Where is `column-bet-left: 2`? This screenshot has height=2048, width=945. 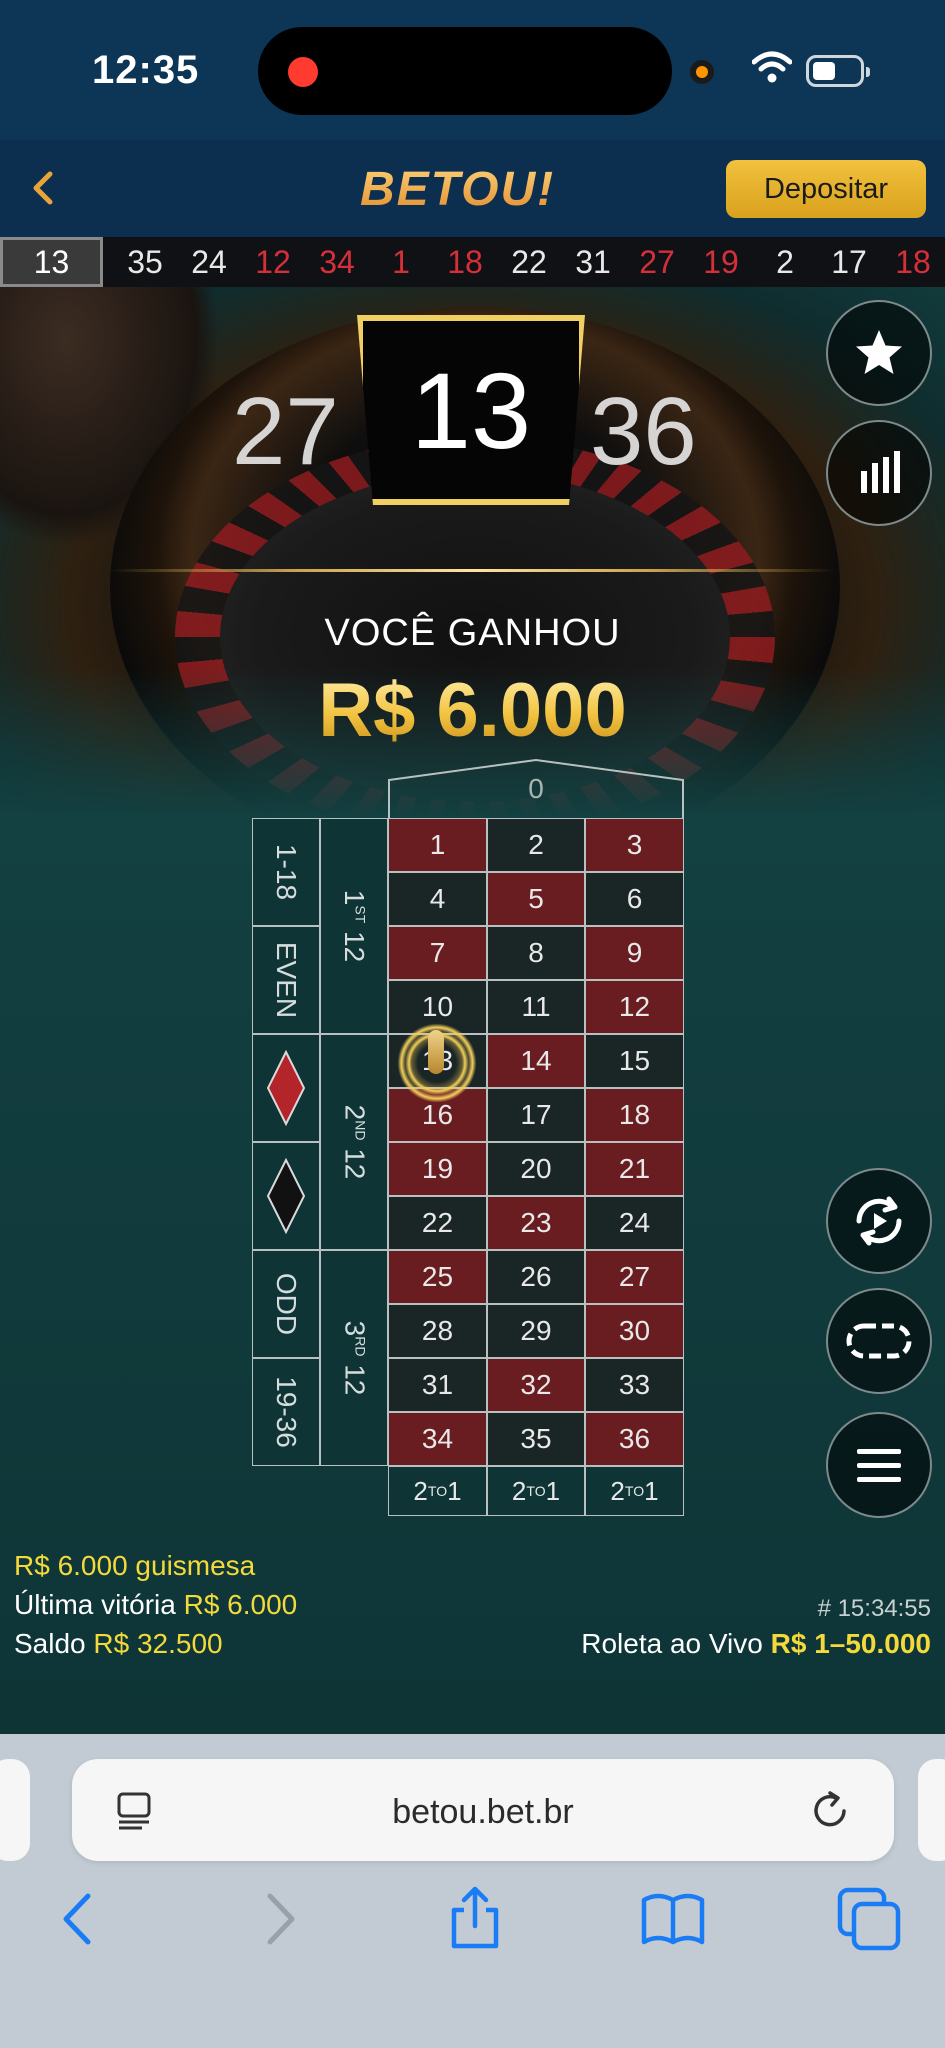
column-bet-left: 2 is located at coordinates (420, 1490).